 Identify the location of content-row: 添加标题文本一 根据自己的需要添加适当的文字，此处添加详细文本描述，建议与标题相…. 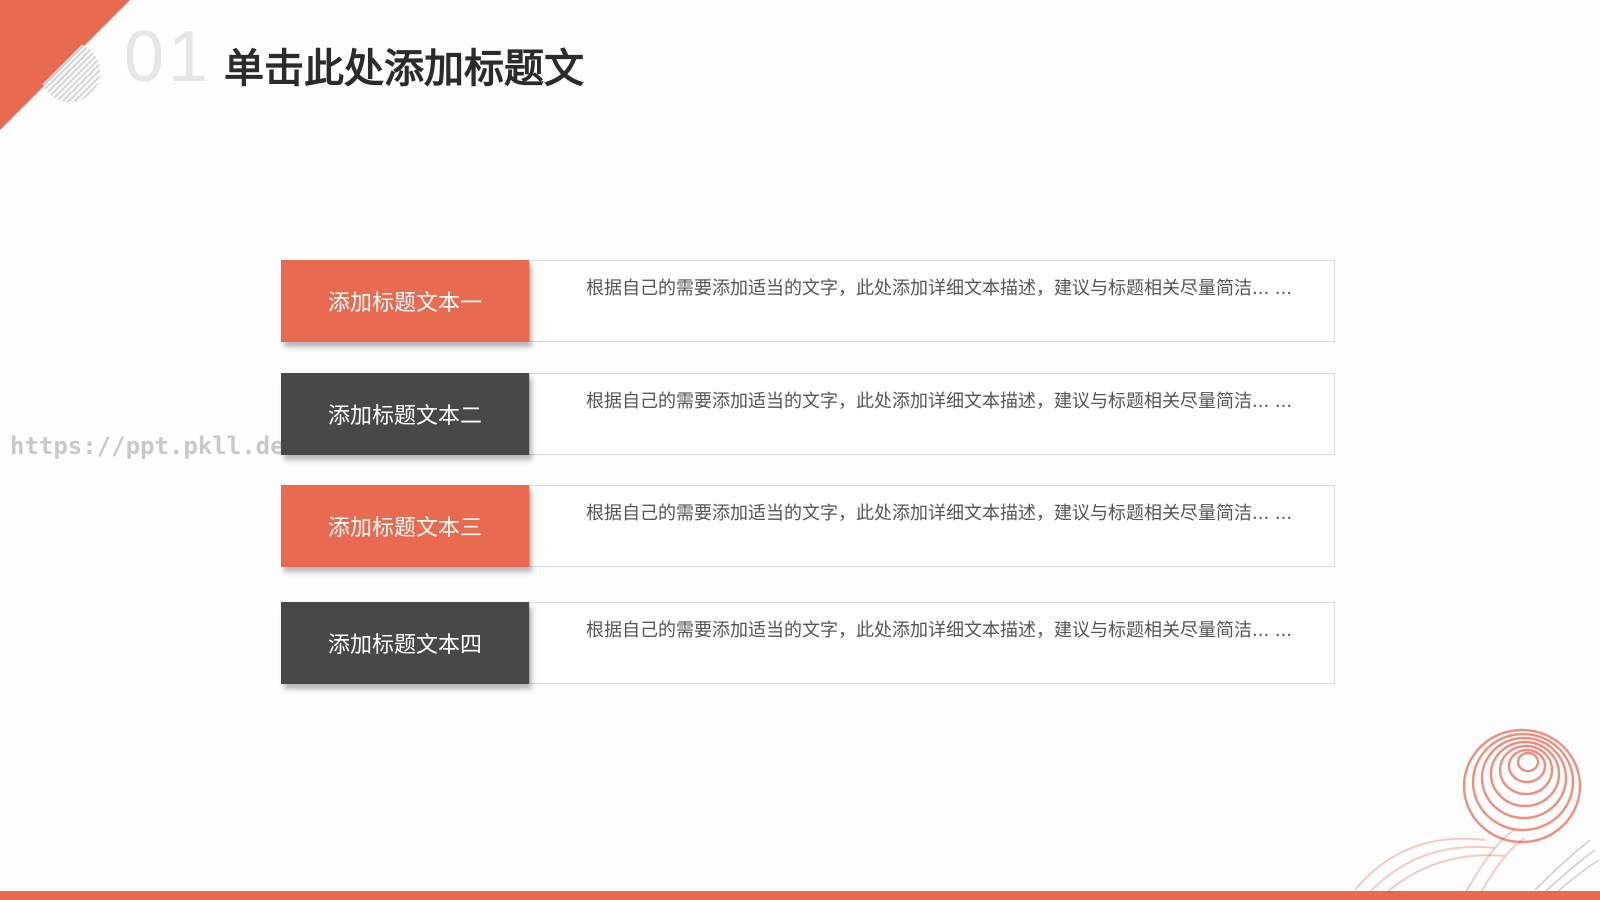
(808, 301).